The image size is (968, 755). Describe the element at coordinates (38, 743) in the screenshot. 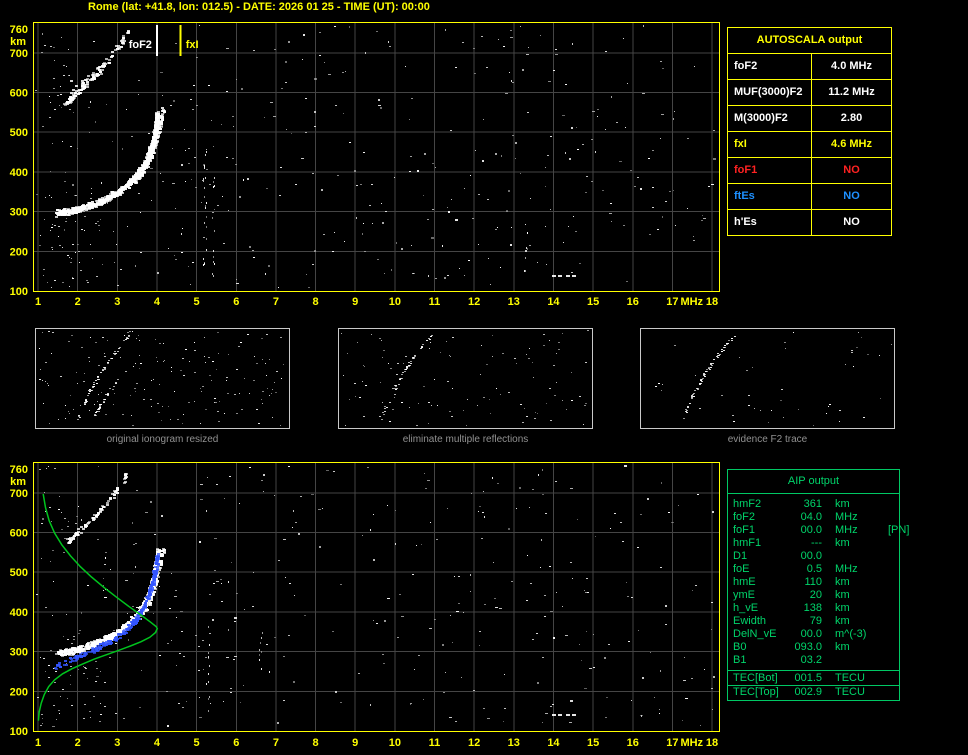

I see `svg-text: 1` at that location.